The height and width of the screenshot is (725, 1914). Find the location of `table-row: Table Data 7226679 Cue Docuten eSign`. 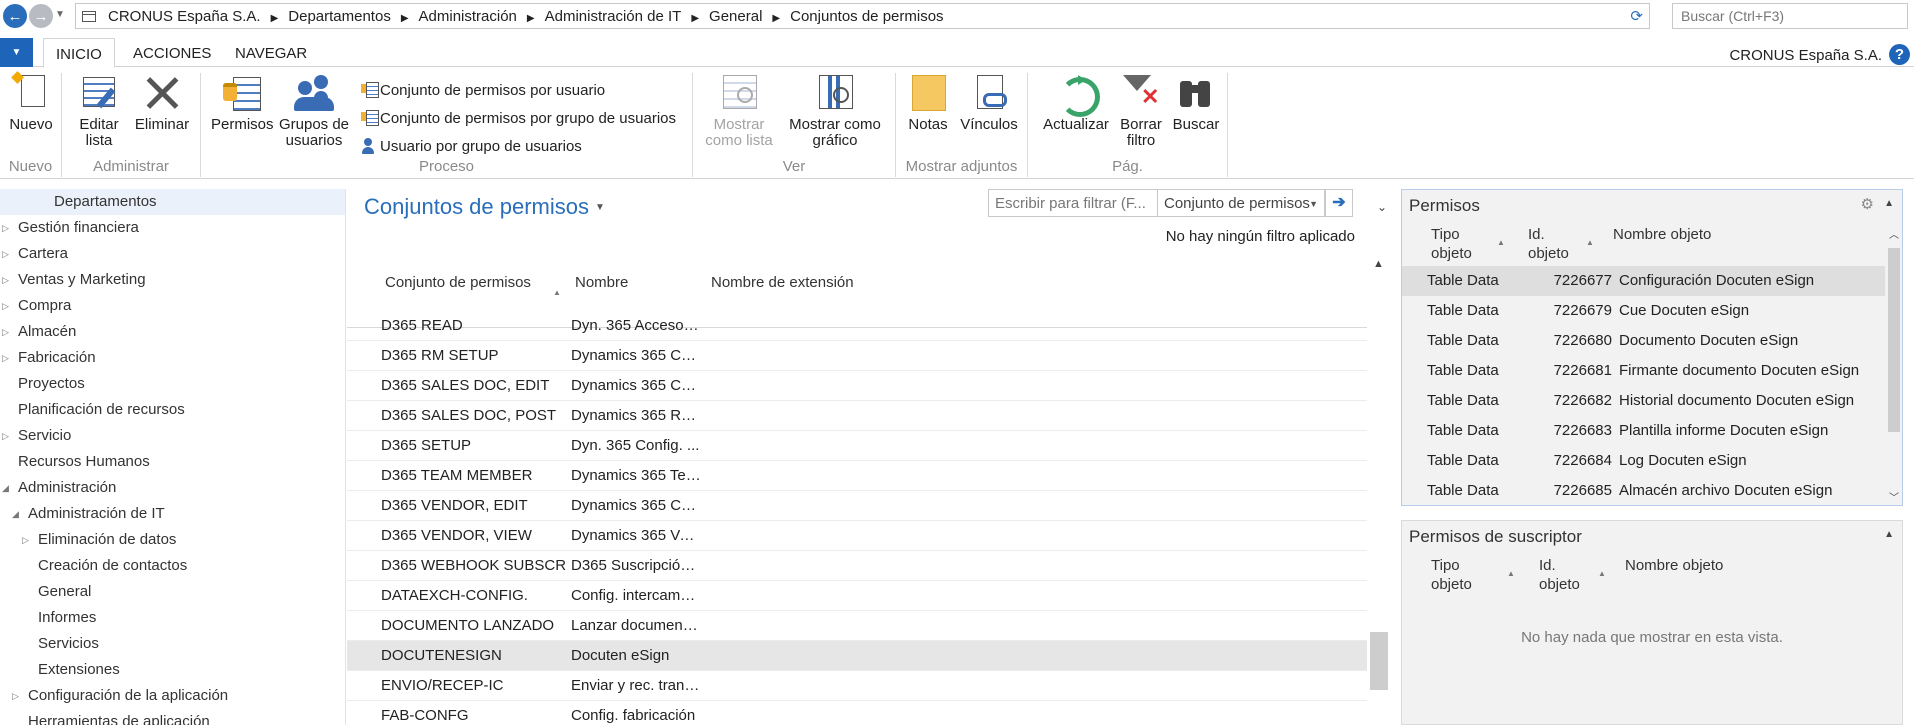

table-row: Table Data 7226679 Cue Docuten eSign is located at coordinates (1643, 311).